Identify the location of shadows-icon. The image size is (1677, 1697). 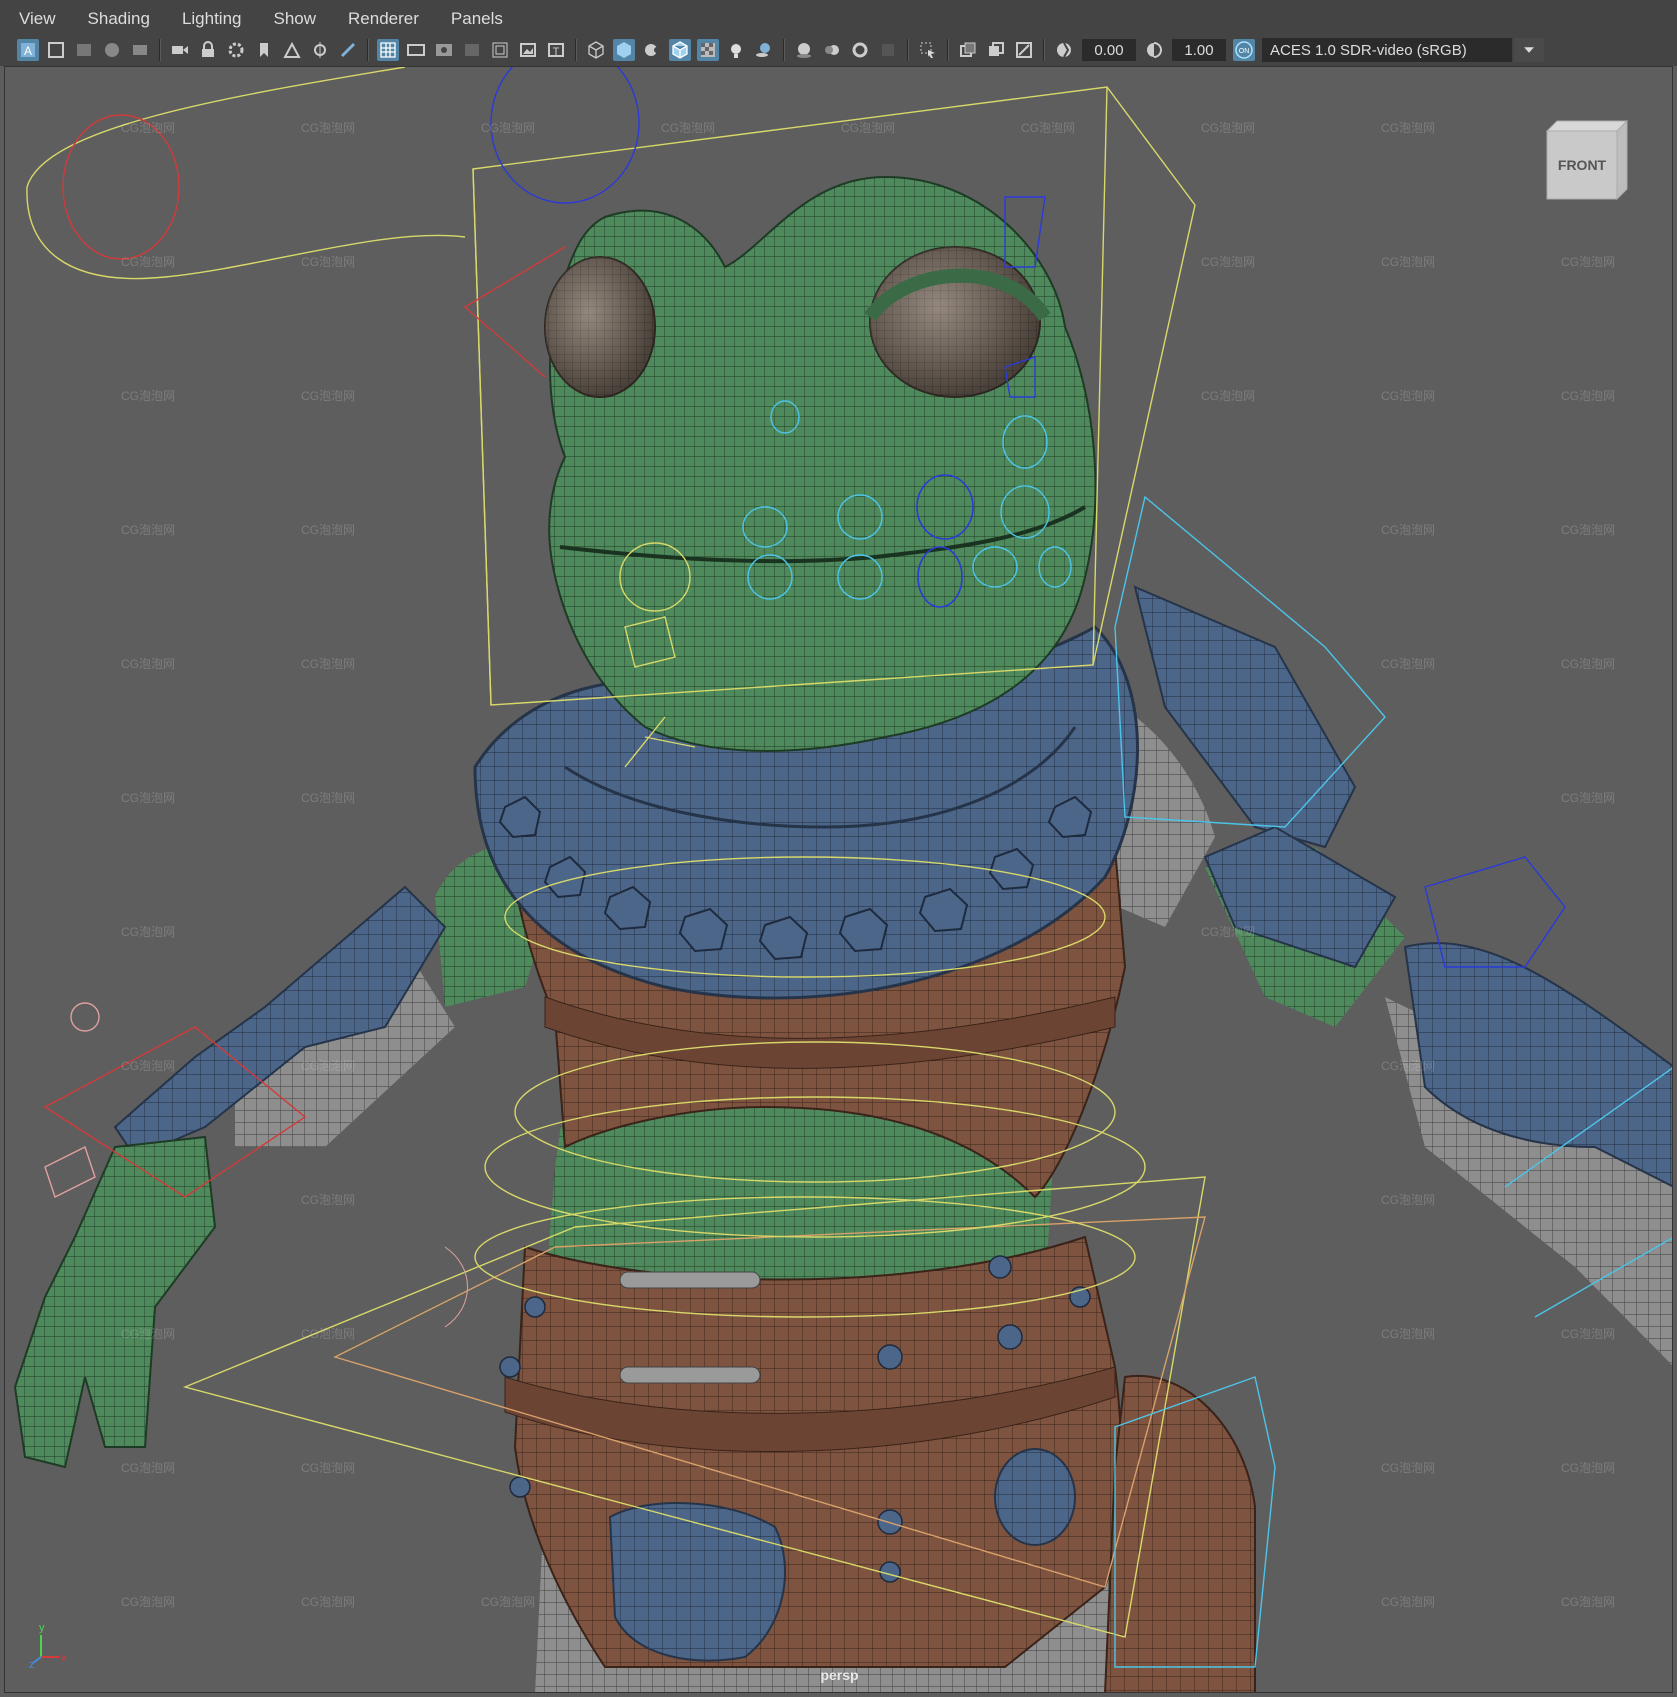
(764, 50).